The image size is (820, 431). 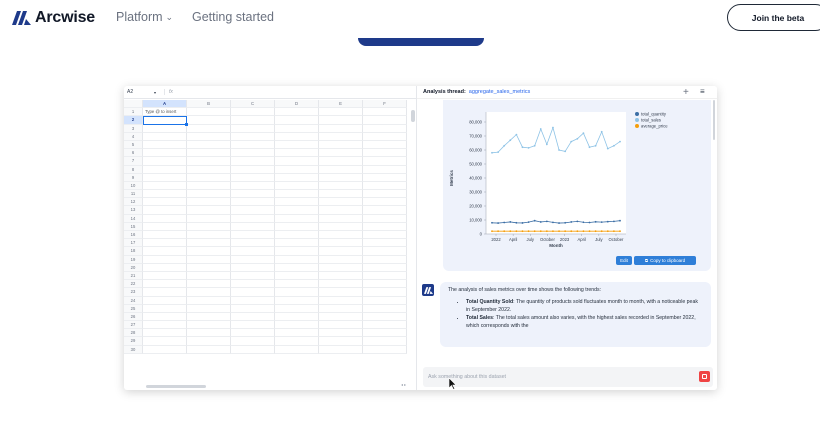 What do you see at coordinates (133, 202) in the screenshot?
I see `row-header: 12` at bounding box center [133, 202].